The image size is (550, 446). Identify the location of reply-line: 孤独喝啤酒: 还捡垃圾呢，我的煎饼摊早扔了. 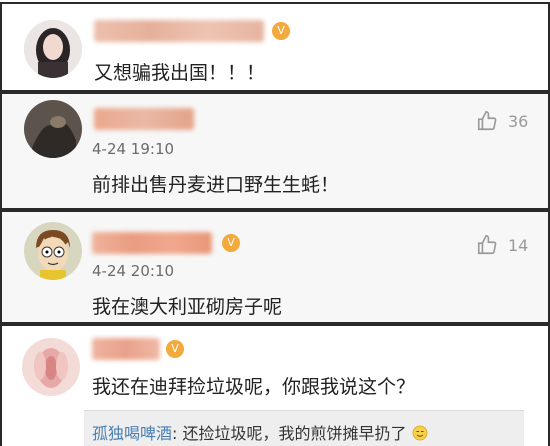
(260, 432).